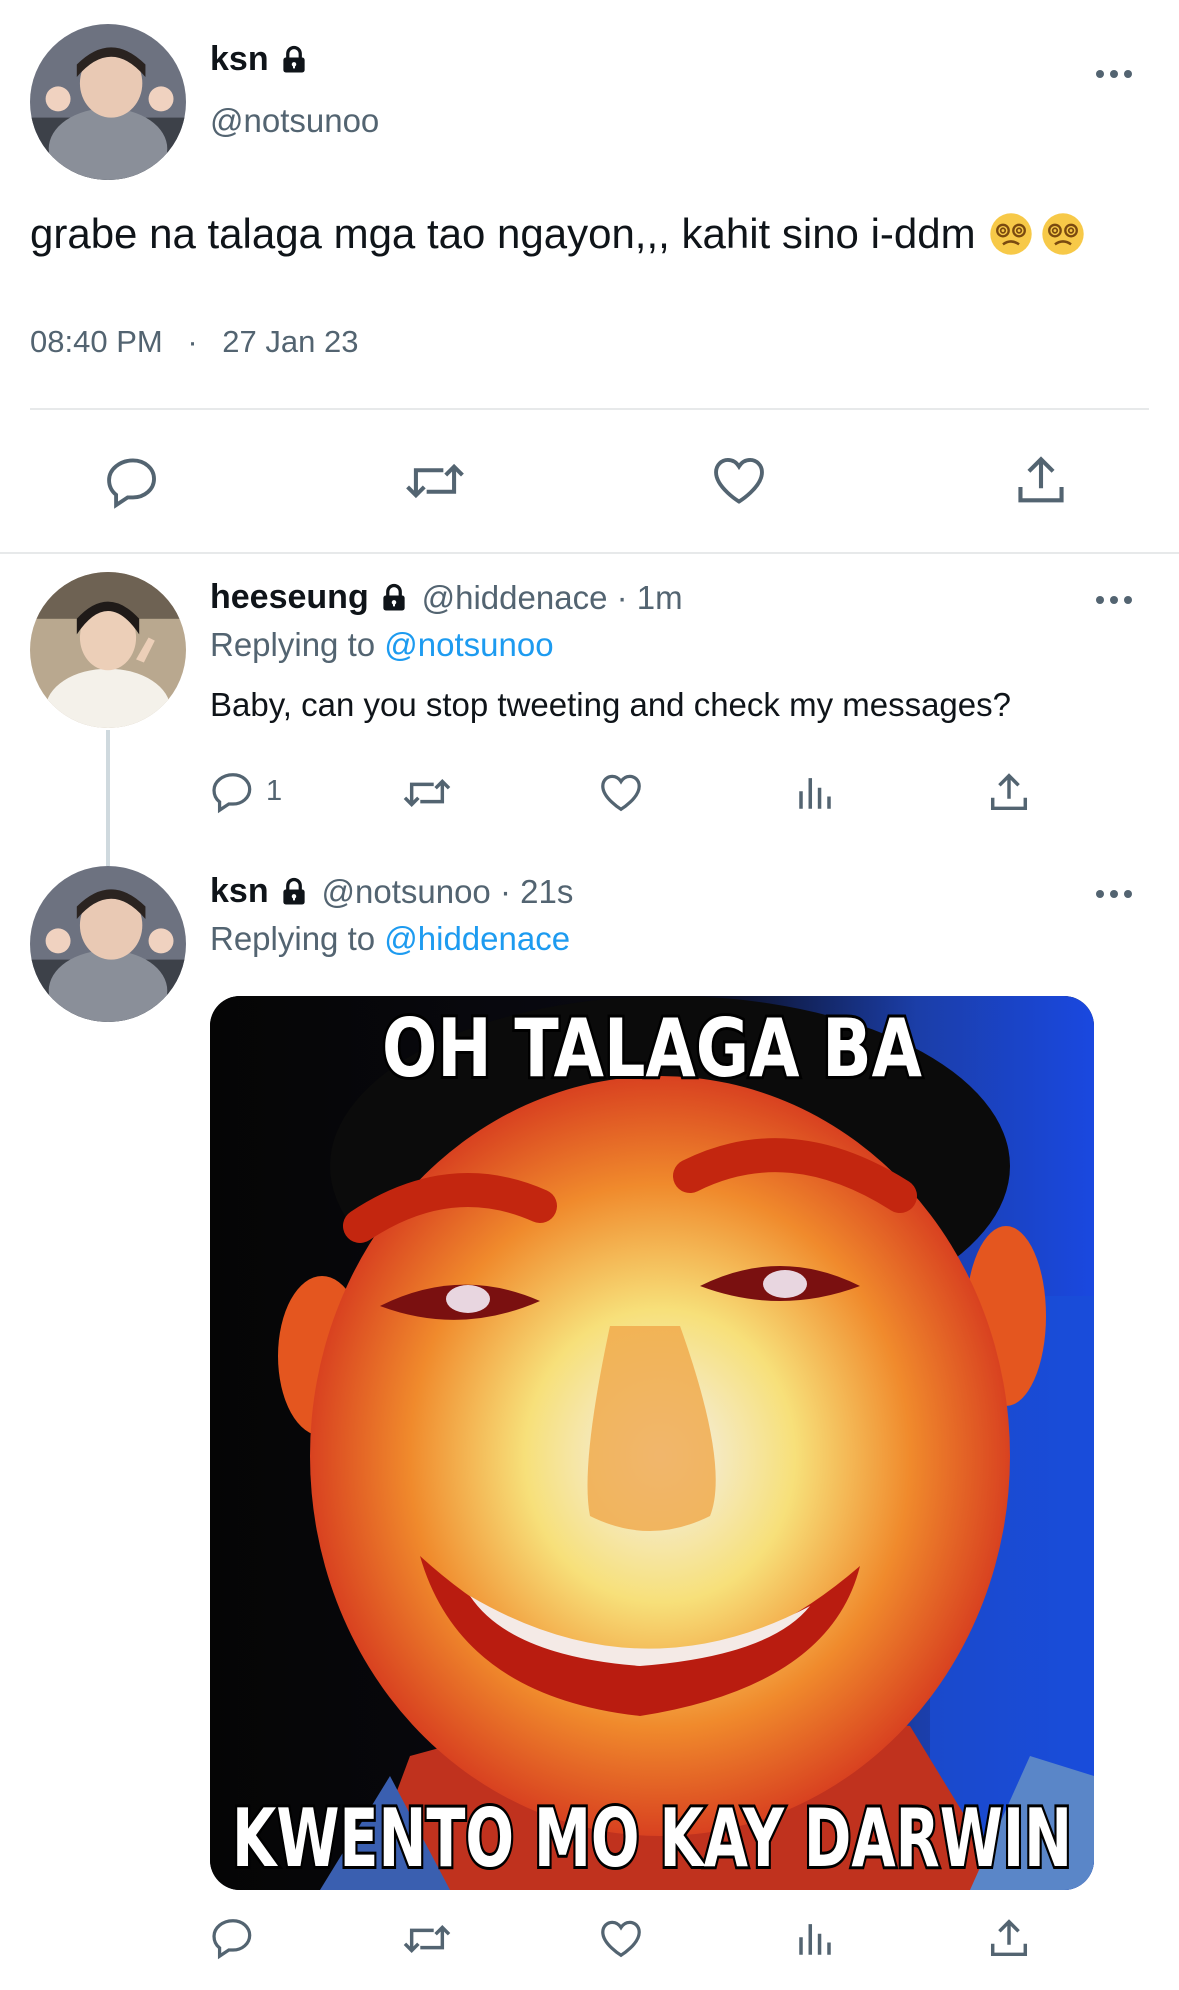 This screenshot has height=1990, width=1179. Describe the element at coordinates (108, 102) in the screenshot. I see `avatar-main` at that location.